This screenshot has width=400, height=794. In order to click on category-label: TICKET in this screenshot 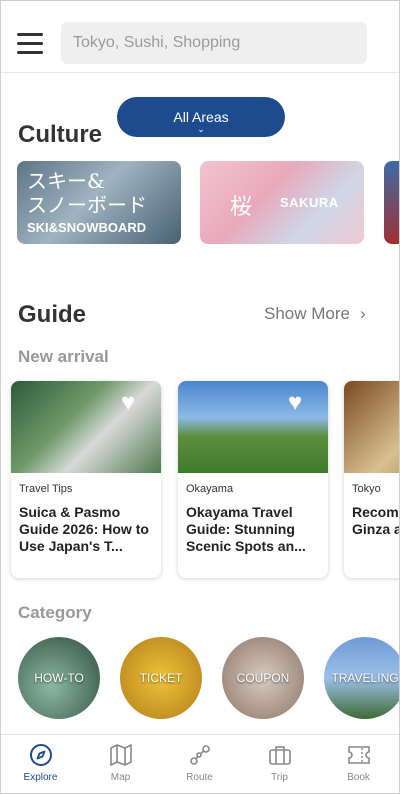, I will do `click(161, 678)`.